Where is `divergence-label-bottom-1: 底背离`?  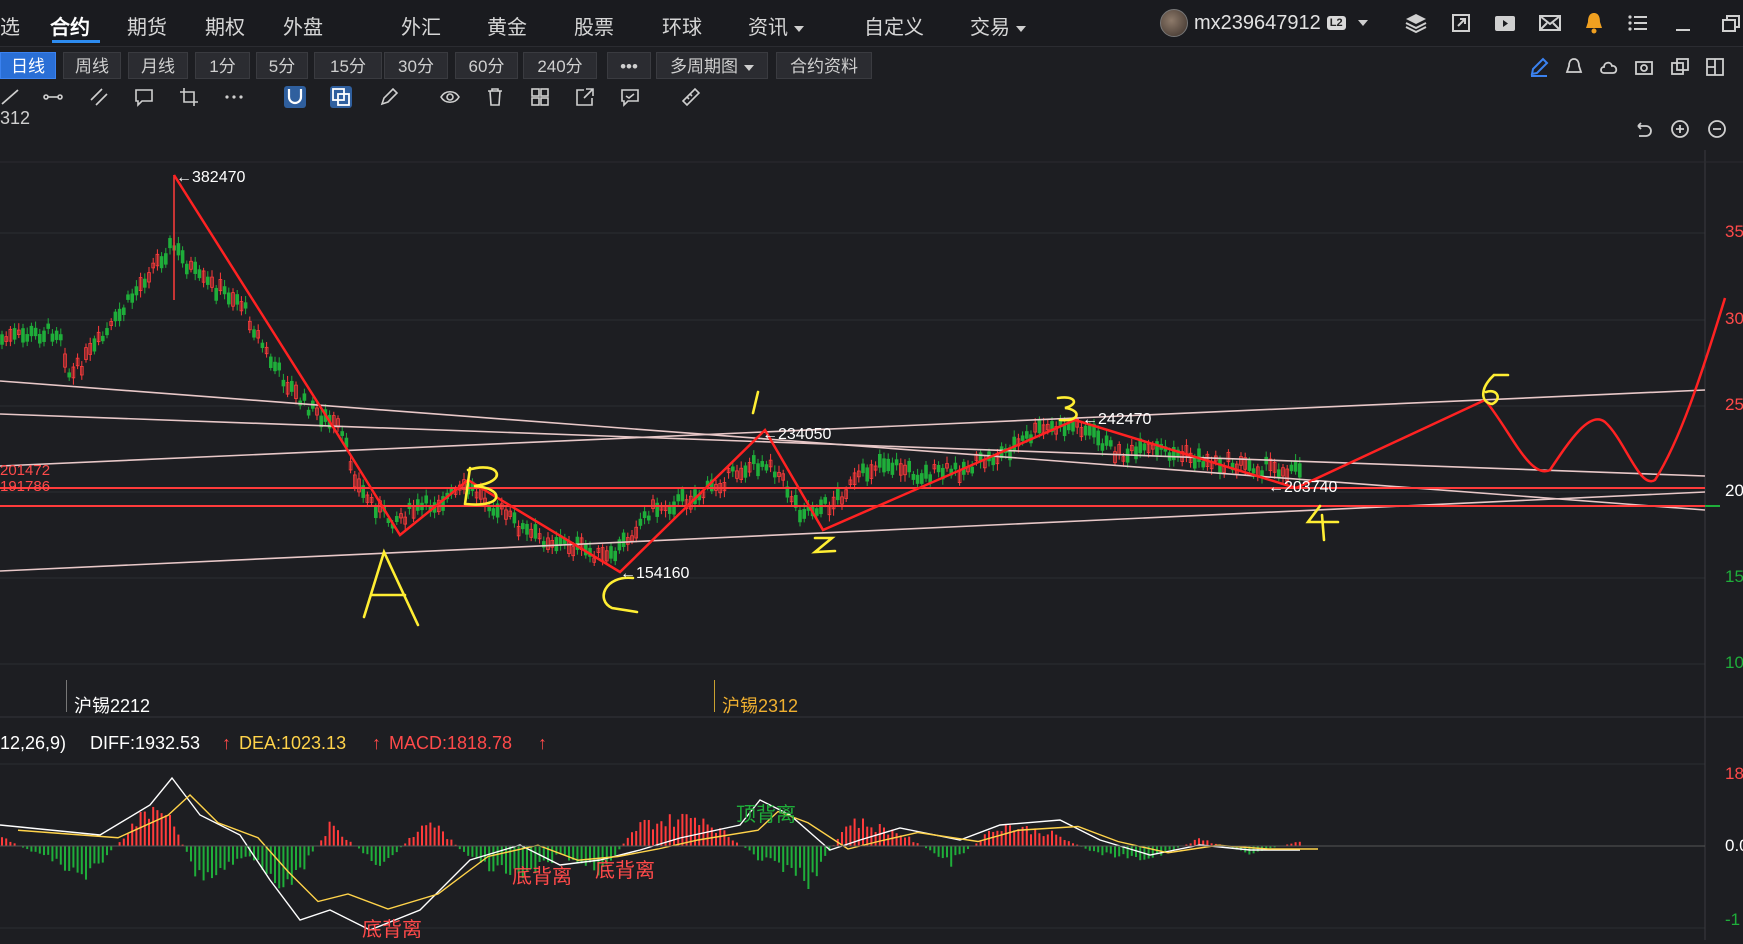
divergence-label-bottom-1: 底背离 is located at coordinates (542, 877).